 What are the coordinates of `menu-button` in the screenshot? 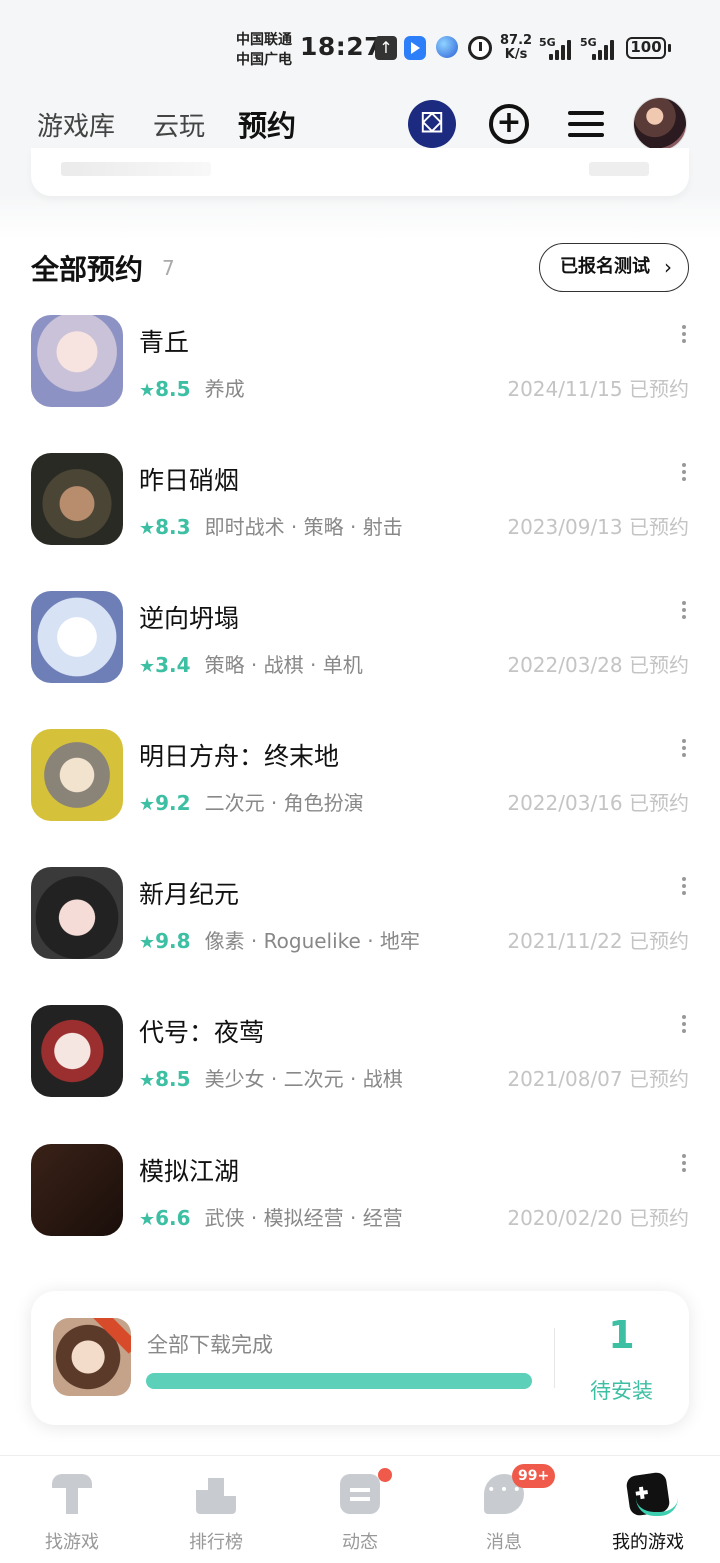 It's located at (586, 124).